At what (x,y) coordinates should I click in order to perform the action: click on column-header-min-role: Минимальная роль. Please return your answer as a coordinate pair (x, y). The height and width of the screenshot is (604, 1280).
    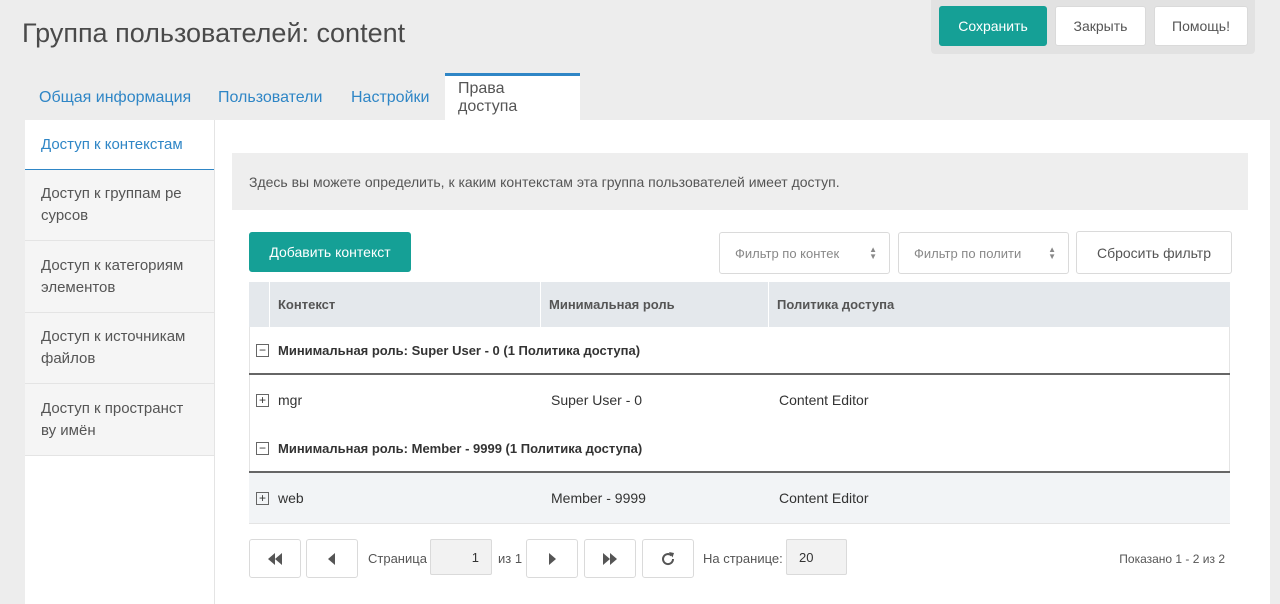
    Looking at the image, I should click on (654, 304).